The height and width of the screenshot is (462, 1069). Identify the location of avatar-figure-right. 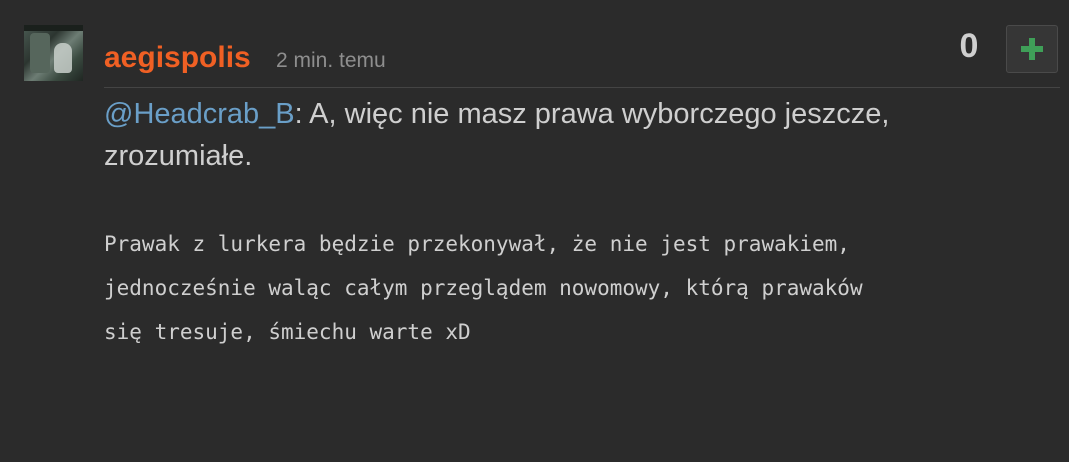
(63, 58).